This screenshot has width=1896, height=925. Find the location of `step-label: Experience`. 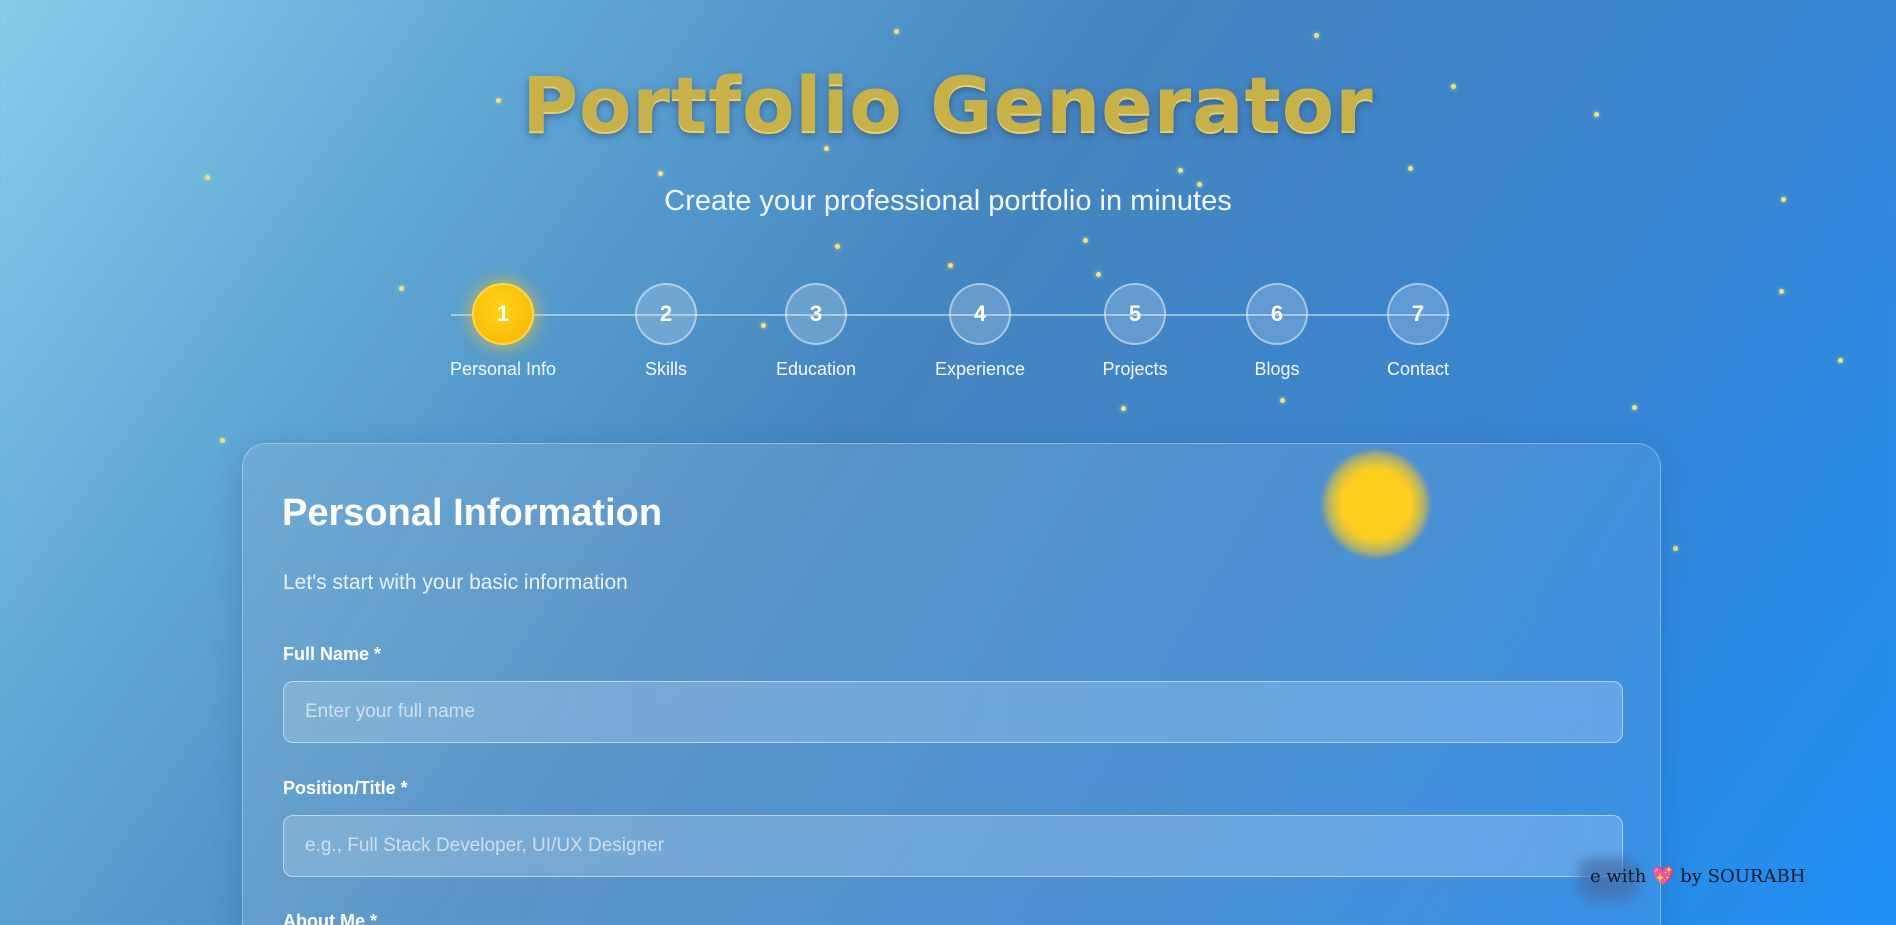

step-label: Experience is located at coordinates (980, 369).